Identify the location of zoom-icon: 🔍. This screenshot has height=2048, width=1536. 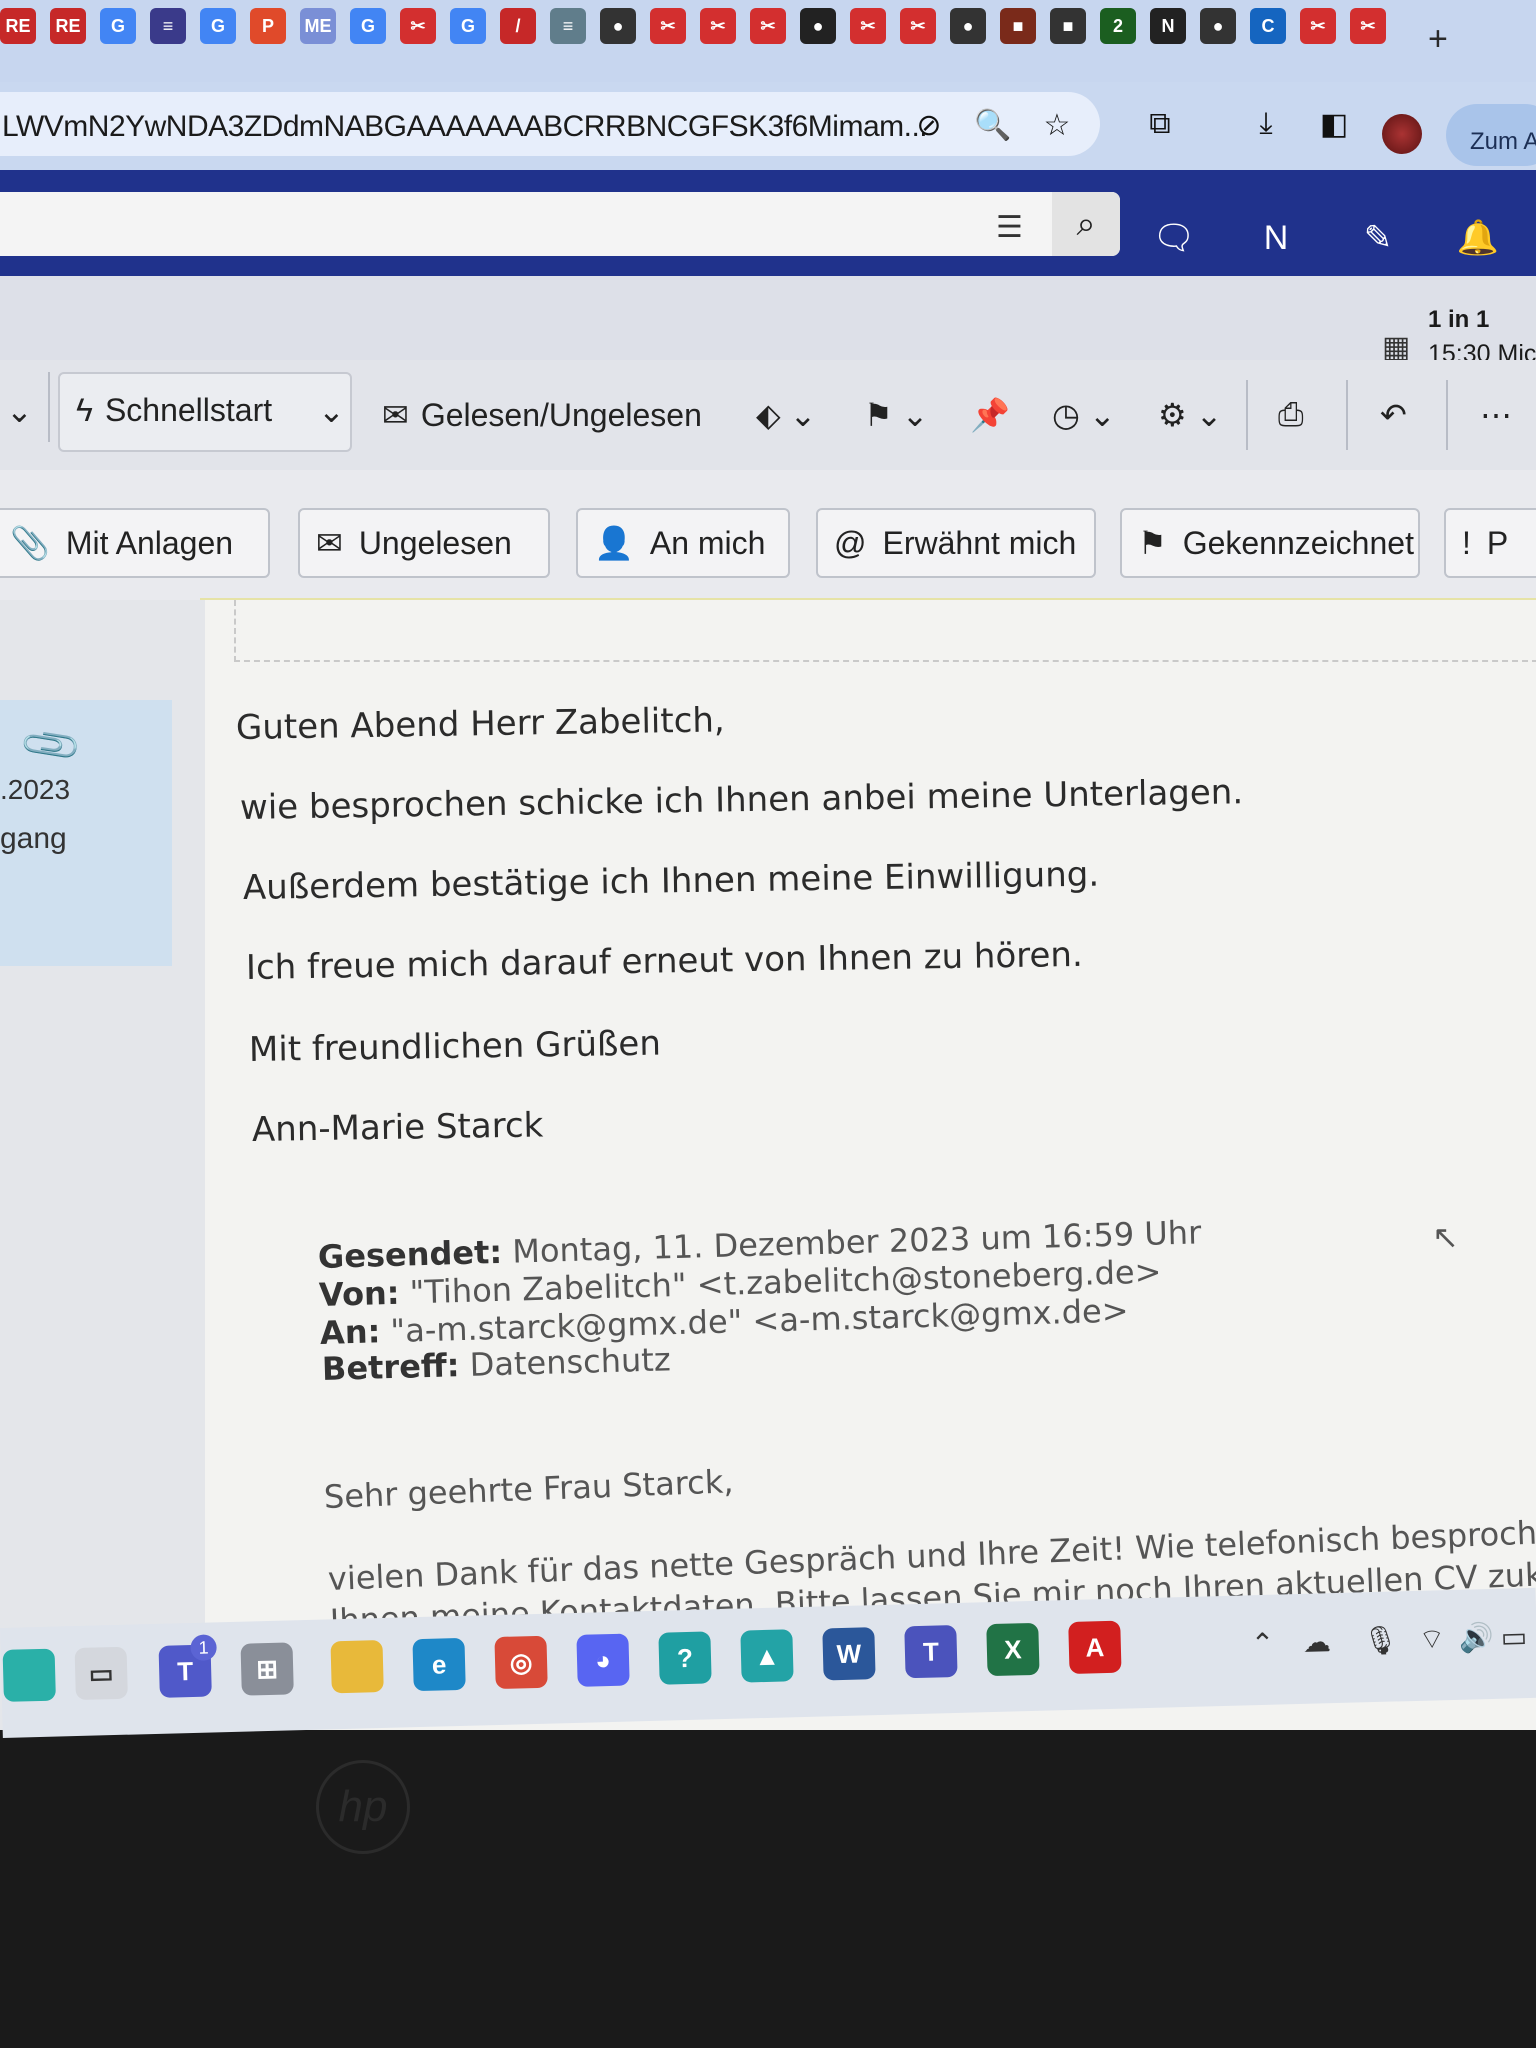
(993, 125).